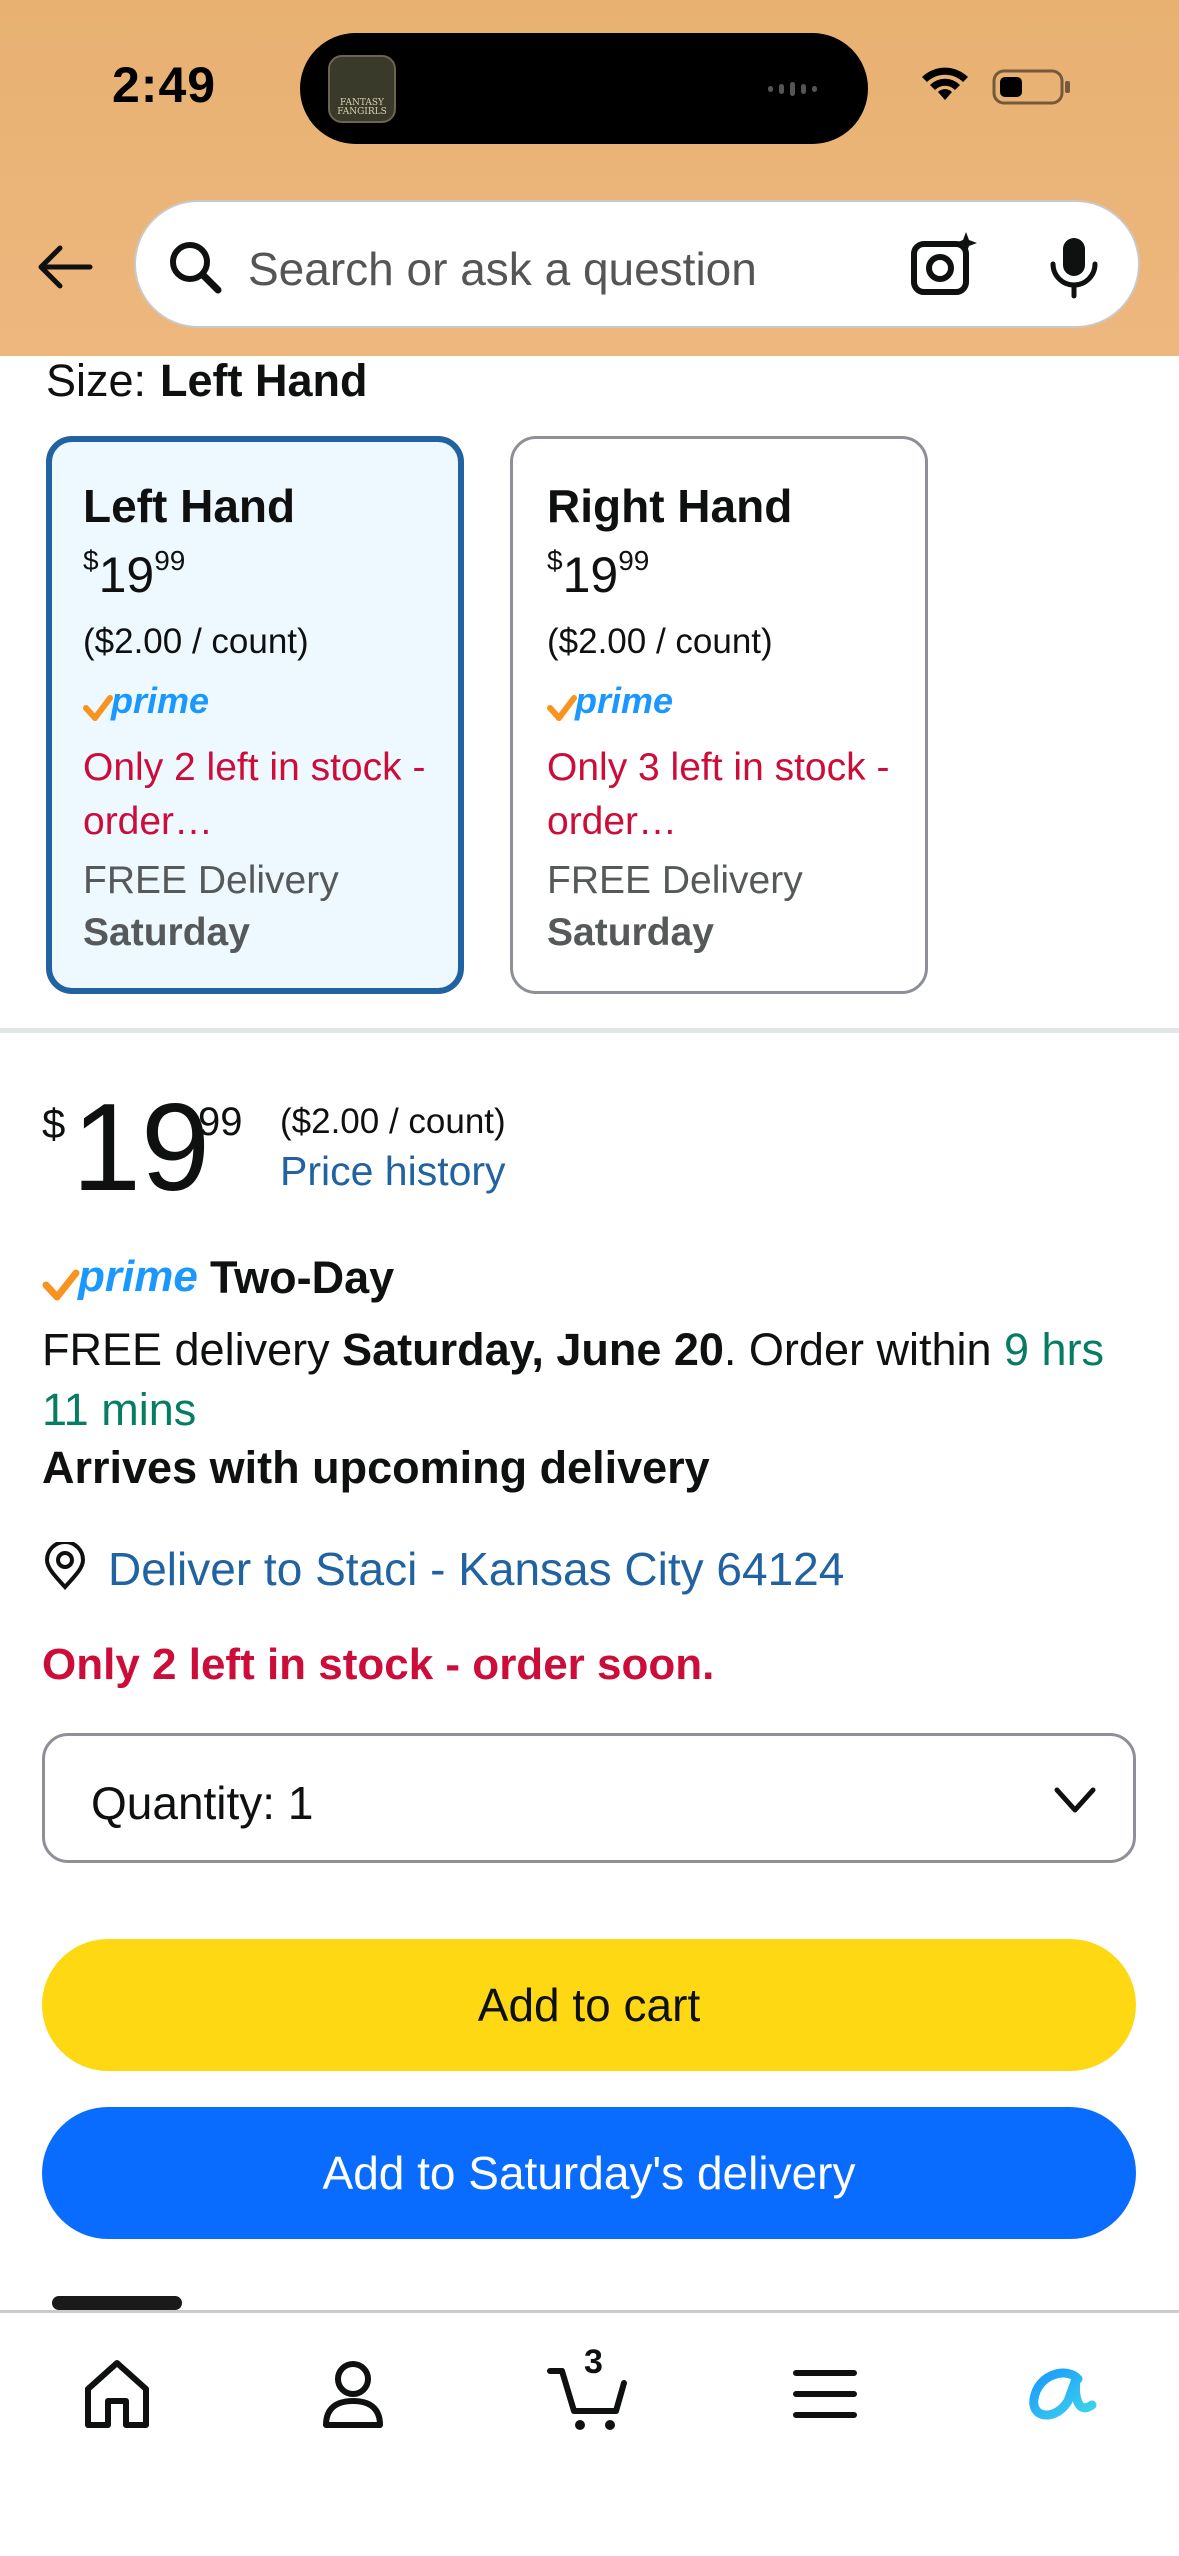 Image resolution: width=1179 pixels, height=2556 pixels. I want to click on prime-two-day-badge: prime Two-Day, so click(242, 1280).